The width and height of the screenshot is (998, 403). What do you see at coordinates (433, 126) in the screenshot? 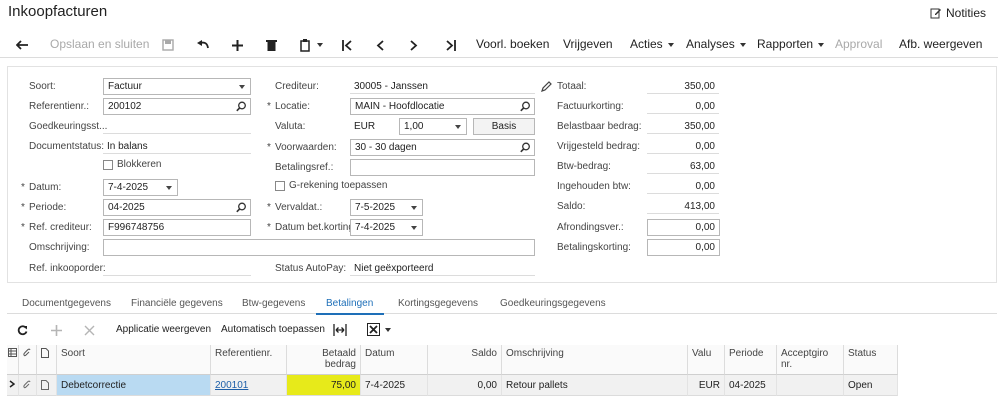
I see `rate-select: 1,00` at bounding box center [433, 126].